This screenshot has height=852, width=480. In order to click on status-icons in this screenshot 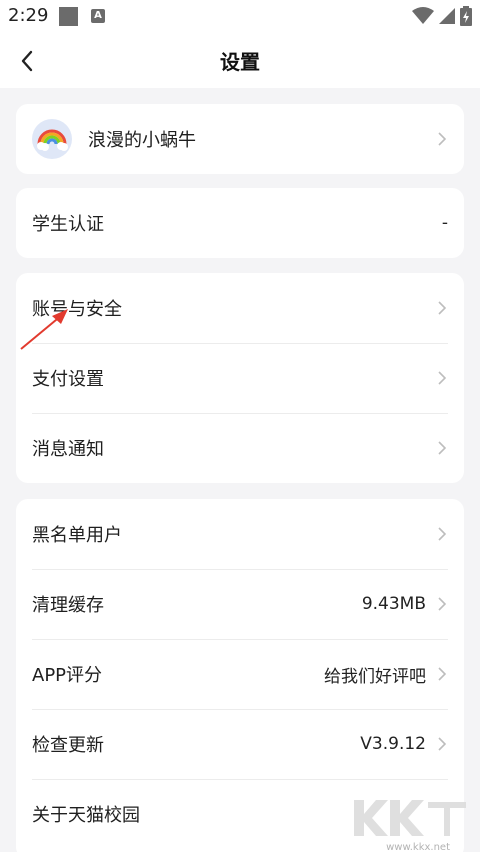, I will do `click(442, 16)`.